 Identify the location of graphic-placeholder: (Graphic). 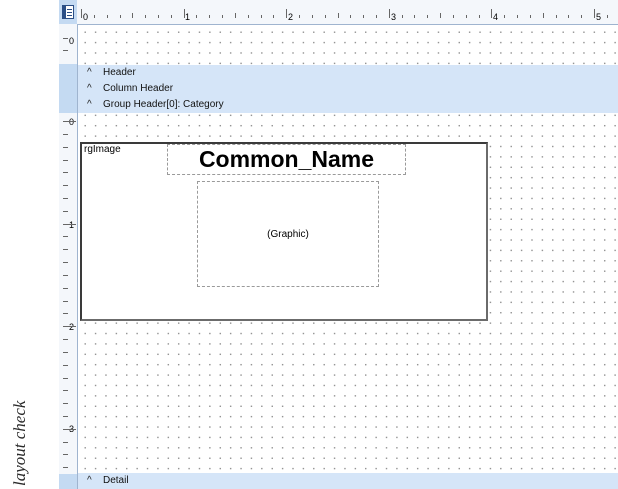
(288, 234).